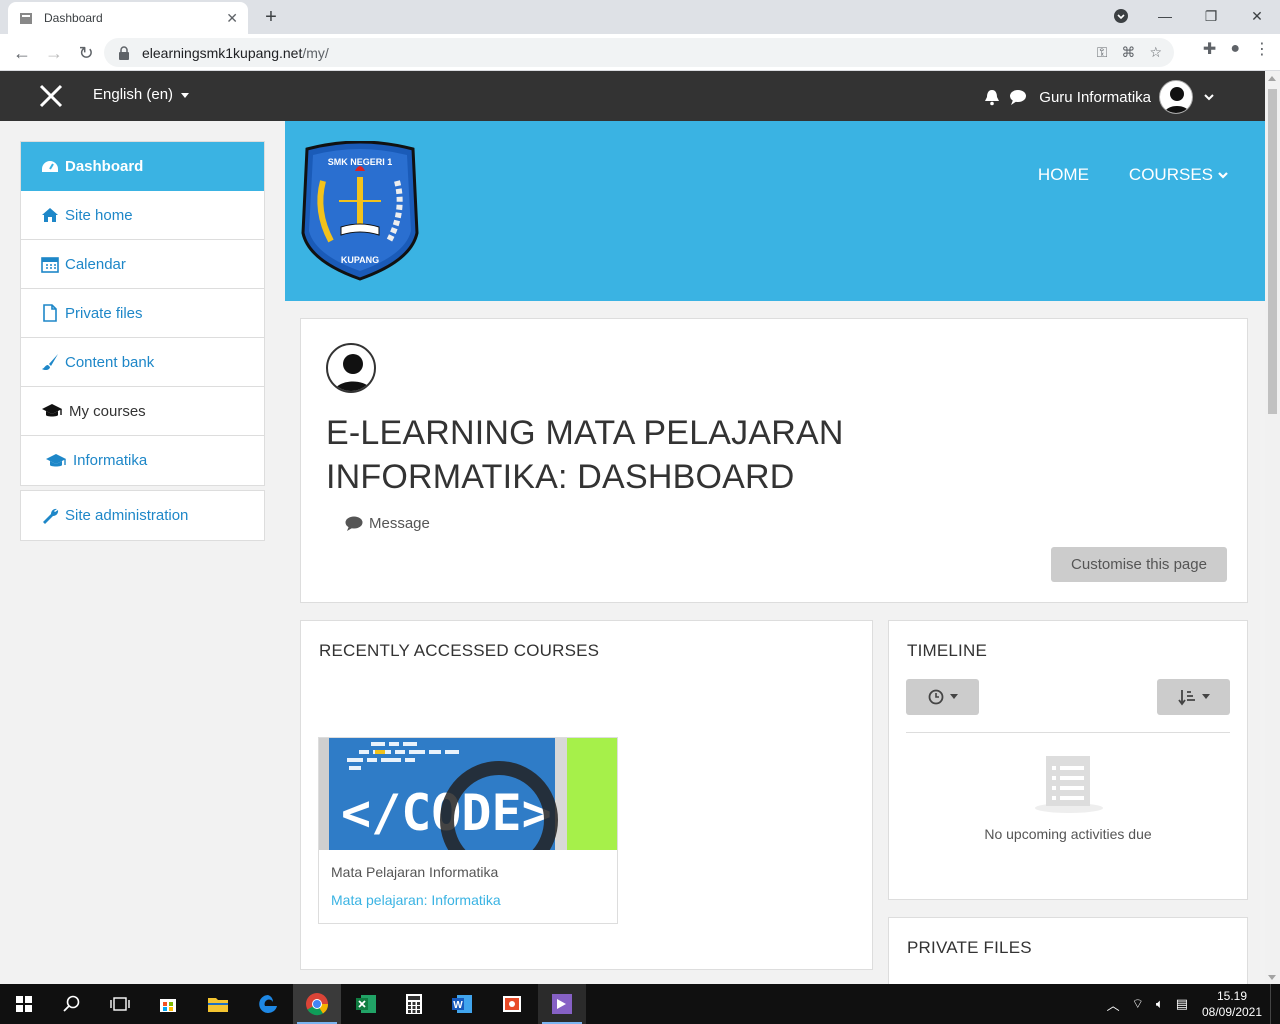  I want to click on sidebar-item-dashboard: Dashboard, so click(142, 166).